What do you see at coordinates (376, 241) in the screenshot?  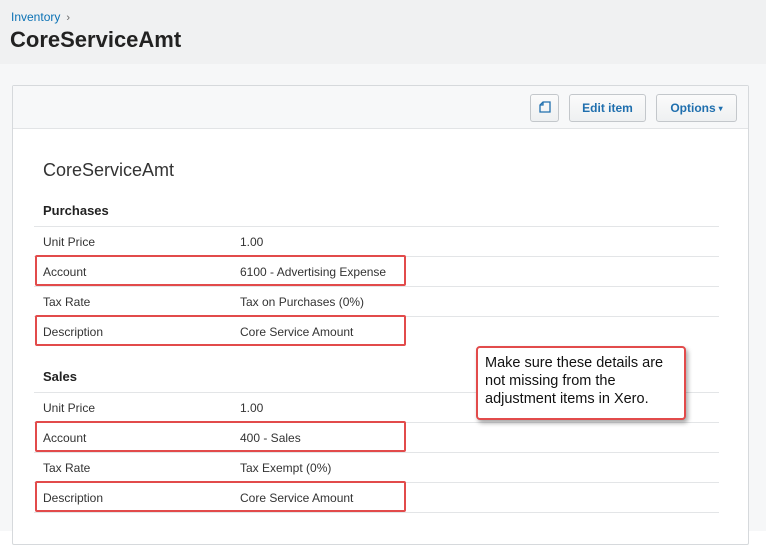 I see `purchases-unit-price-row: Unit Price 1.00` at bounding box center [376, 241].